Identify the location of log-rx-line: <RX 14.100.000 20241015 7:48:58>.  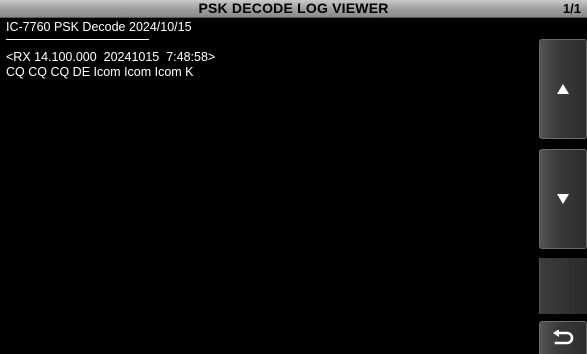
(111, 57).